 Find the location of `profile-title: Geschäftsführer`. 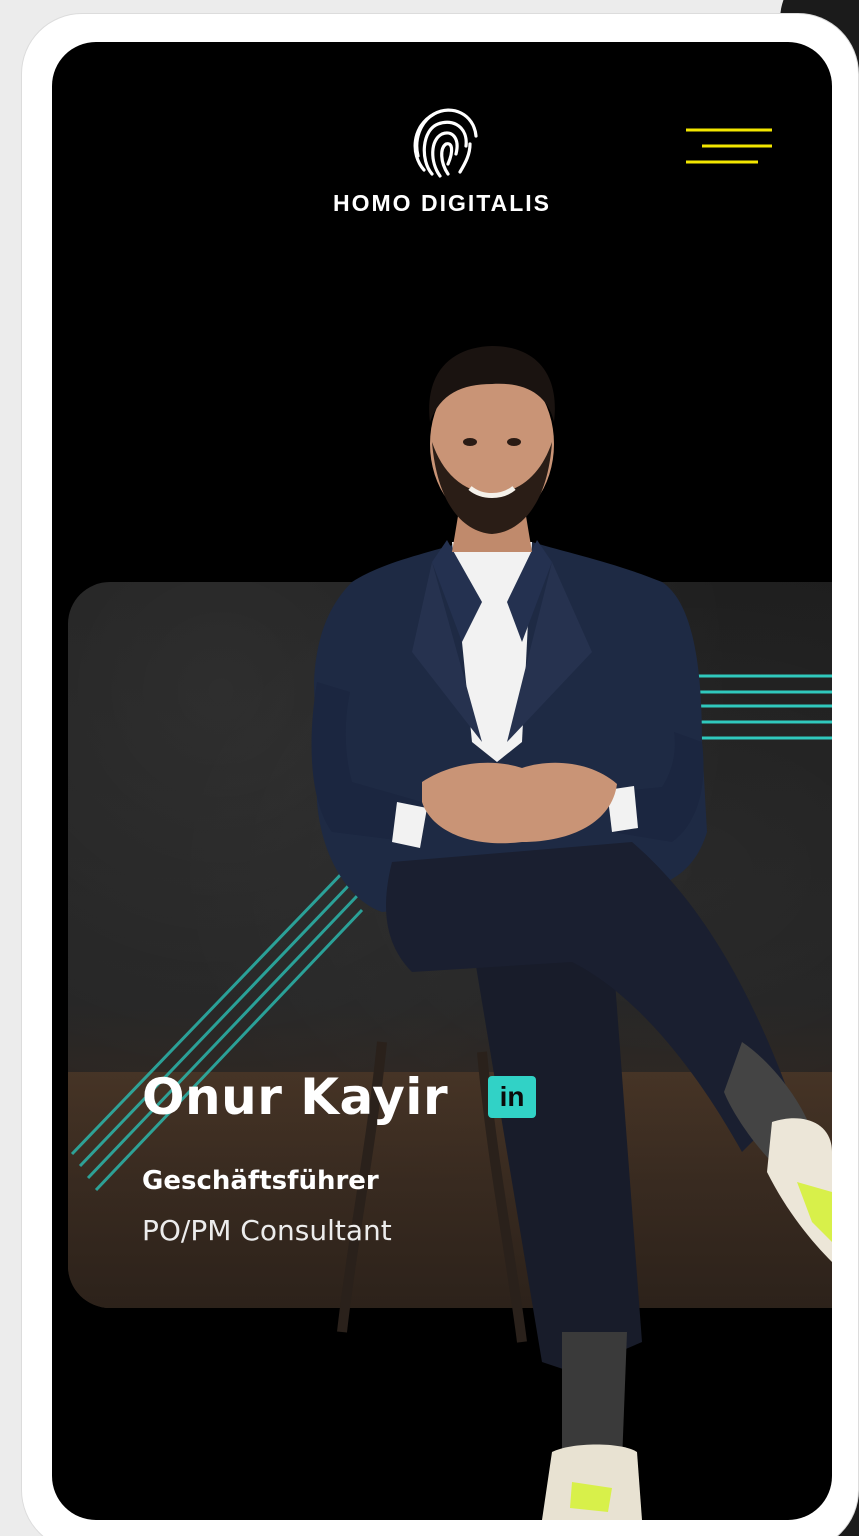

profile-title: Geschäftsführer is located at coordinates (260, 1181).